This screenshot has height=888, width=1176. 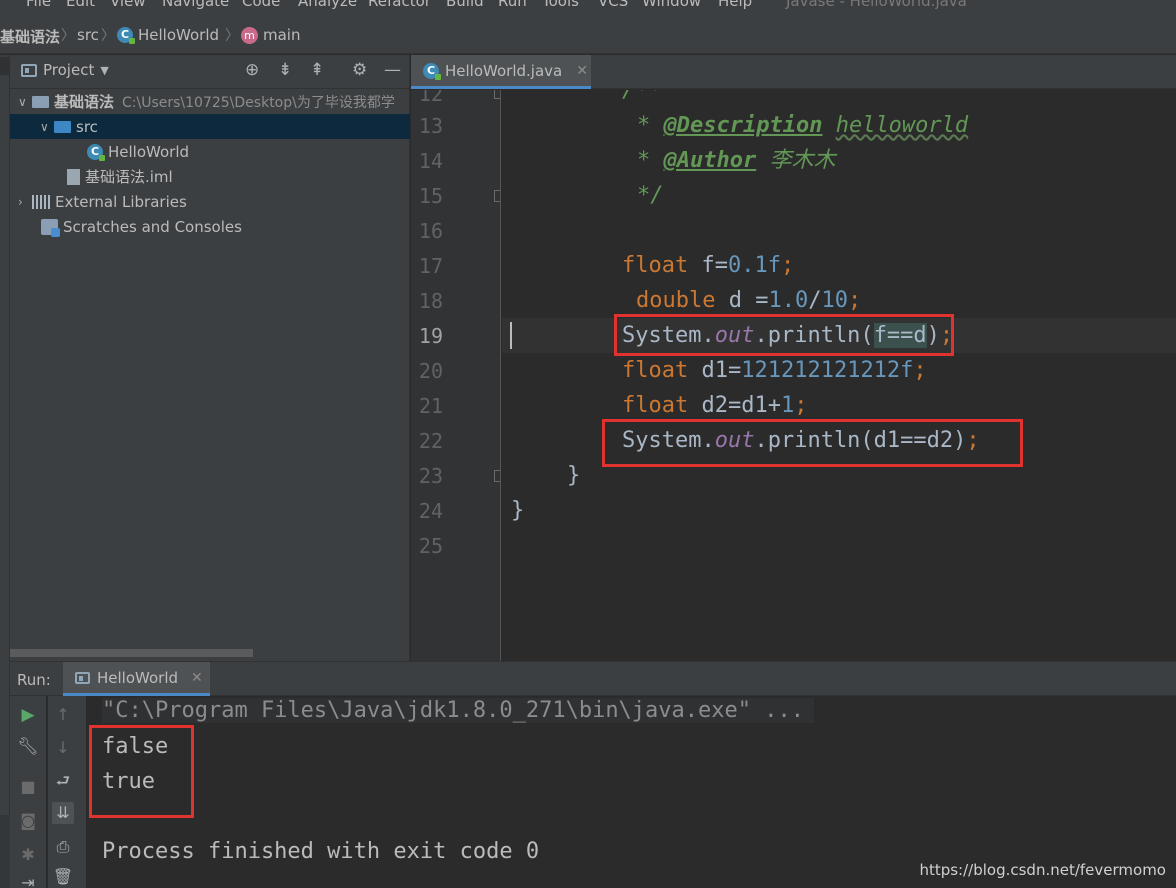 I want to click on menu-help: Help, so click(x=735, y=5).